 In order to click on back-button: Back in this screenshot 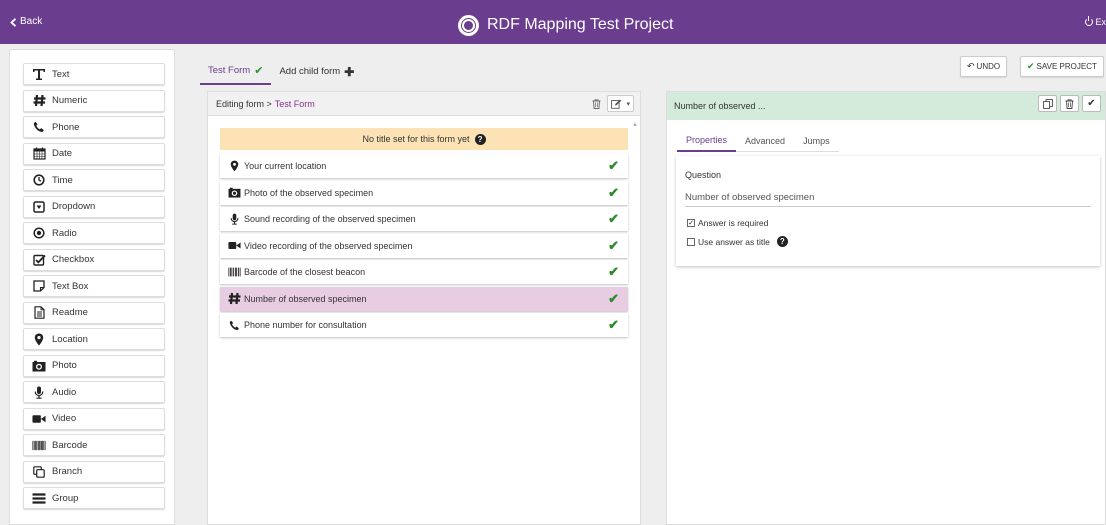, I will do `click(26, 22)`.